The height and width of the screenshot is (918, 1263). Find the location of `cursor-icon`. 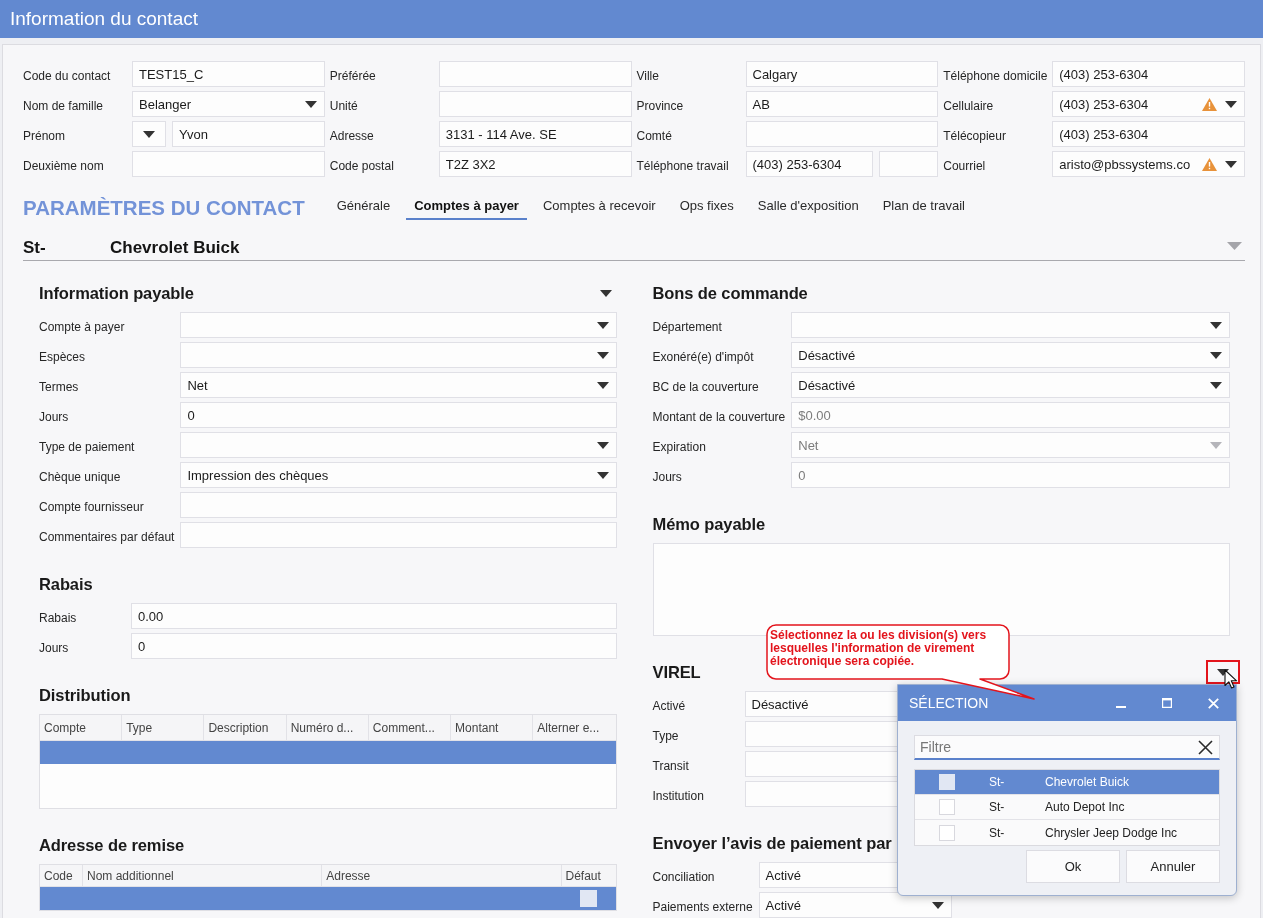

cursor-icon is located at coordinates (1231, 679).